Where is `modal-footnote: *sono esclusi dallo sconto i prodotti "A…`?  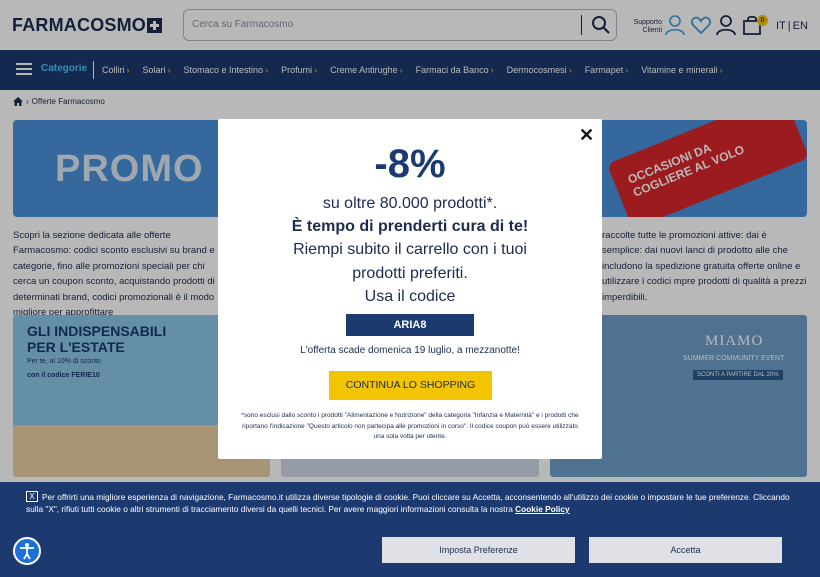 modal-footnote: *sono esclusi dallo sconto i prodotti "A… is located at coordinates (410, 426).